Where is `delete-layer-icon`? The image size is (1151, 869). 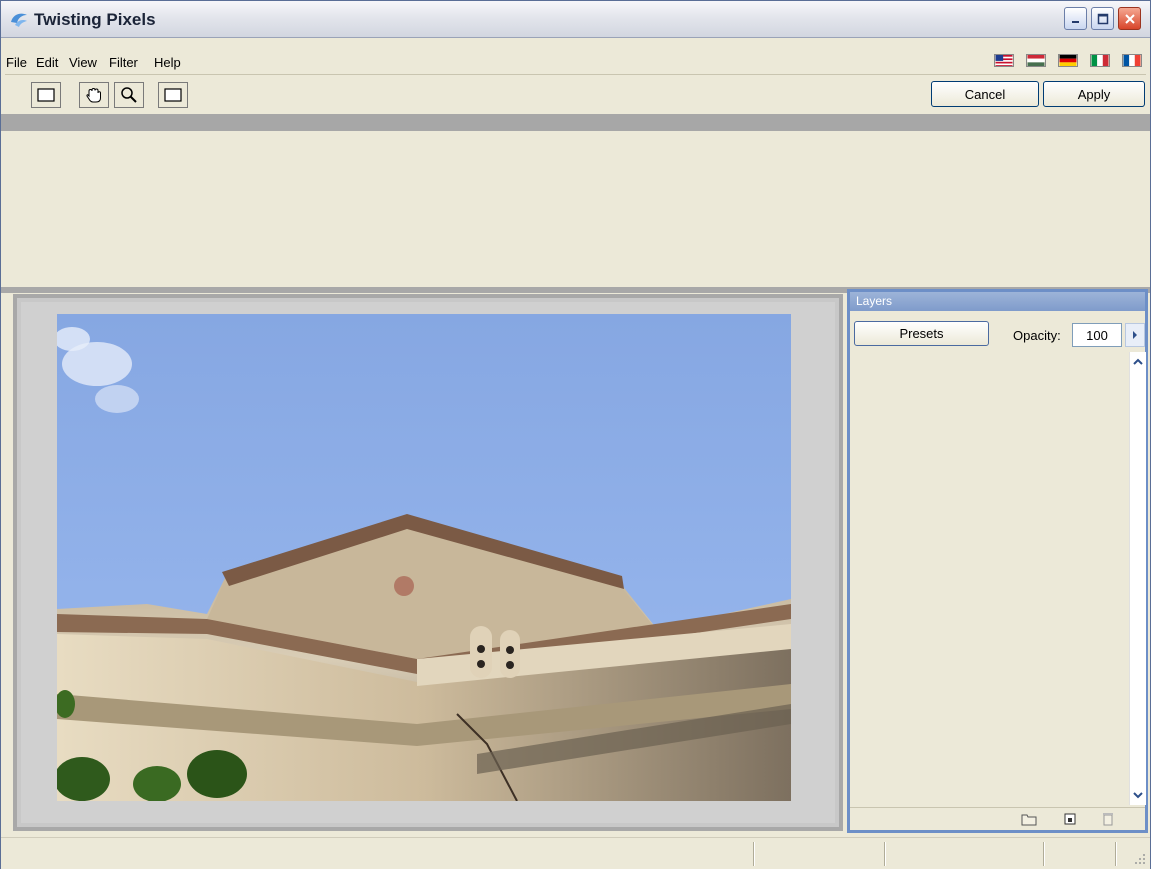
delete-layer-icon is located at coordinates (1108, 819).